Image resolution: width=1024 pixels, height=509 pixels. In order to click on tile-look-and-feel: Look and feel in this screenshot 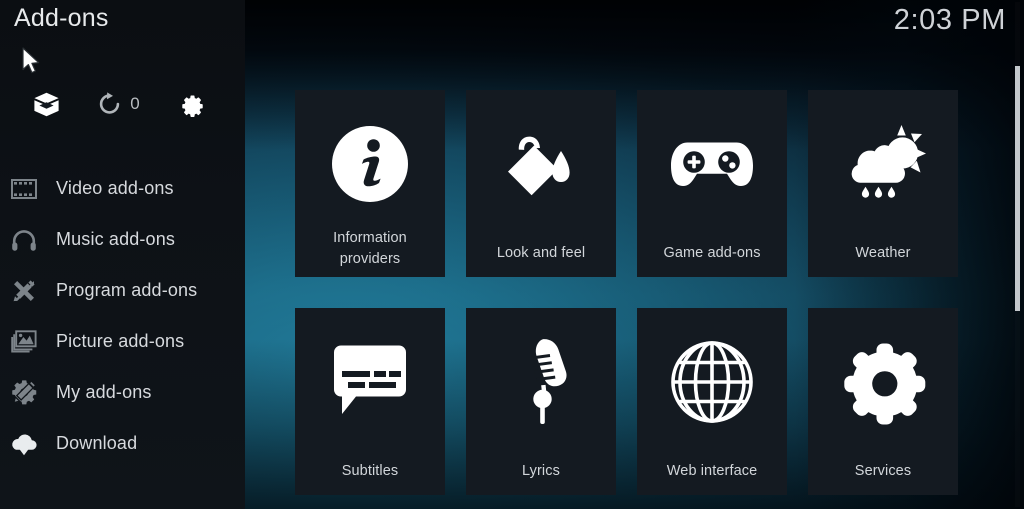, I will do `click(541, 183)`.